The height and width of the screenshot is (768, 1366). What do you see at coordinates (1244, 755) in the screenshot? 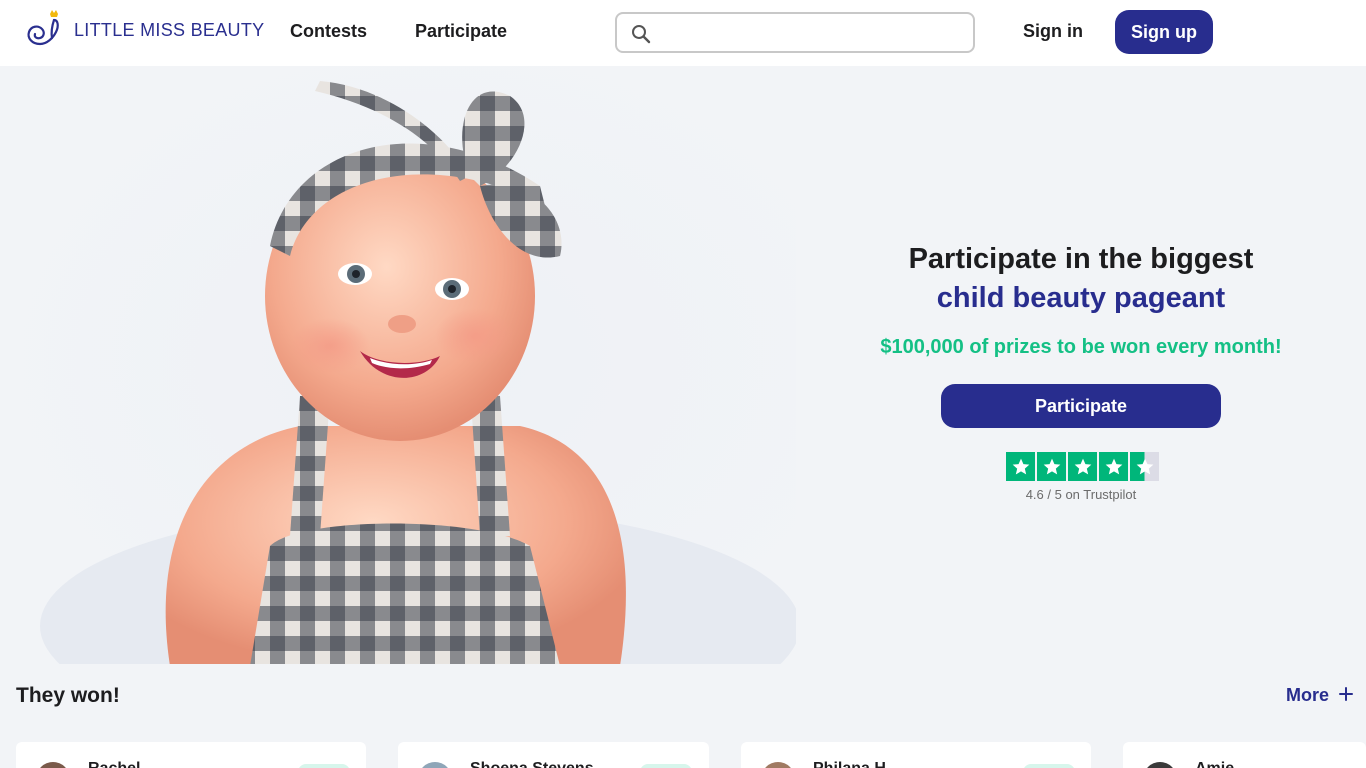
I see `winner-card: Amie` at bounding box center [1244, 755].